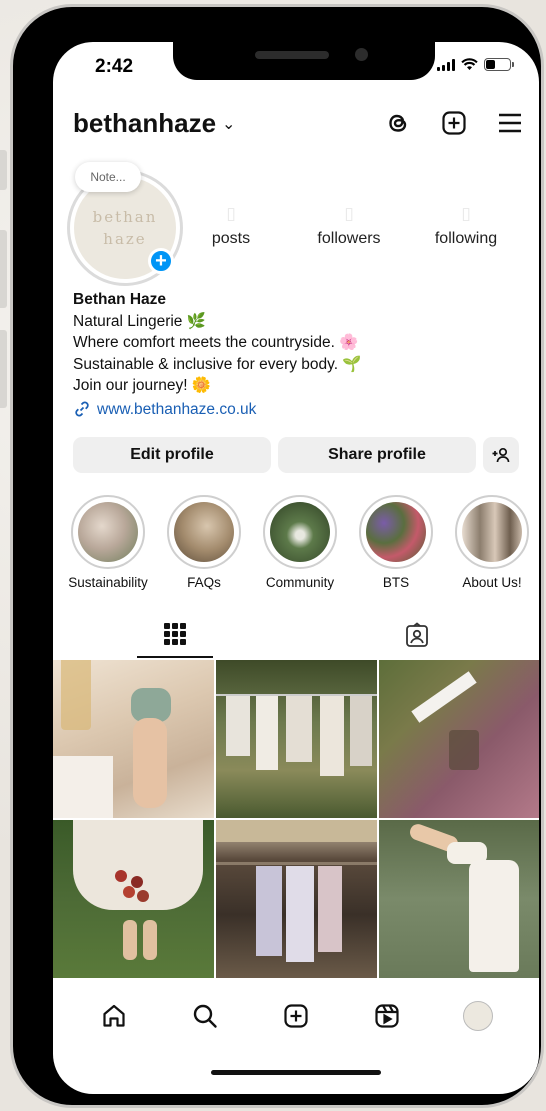 The height and width of the screenshot is (1111, 546). What do you see at coordinates (231, 226) in the screenshot?
I see `stat-posts: ▯ posts` at bounding box center [231, 226].